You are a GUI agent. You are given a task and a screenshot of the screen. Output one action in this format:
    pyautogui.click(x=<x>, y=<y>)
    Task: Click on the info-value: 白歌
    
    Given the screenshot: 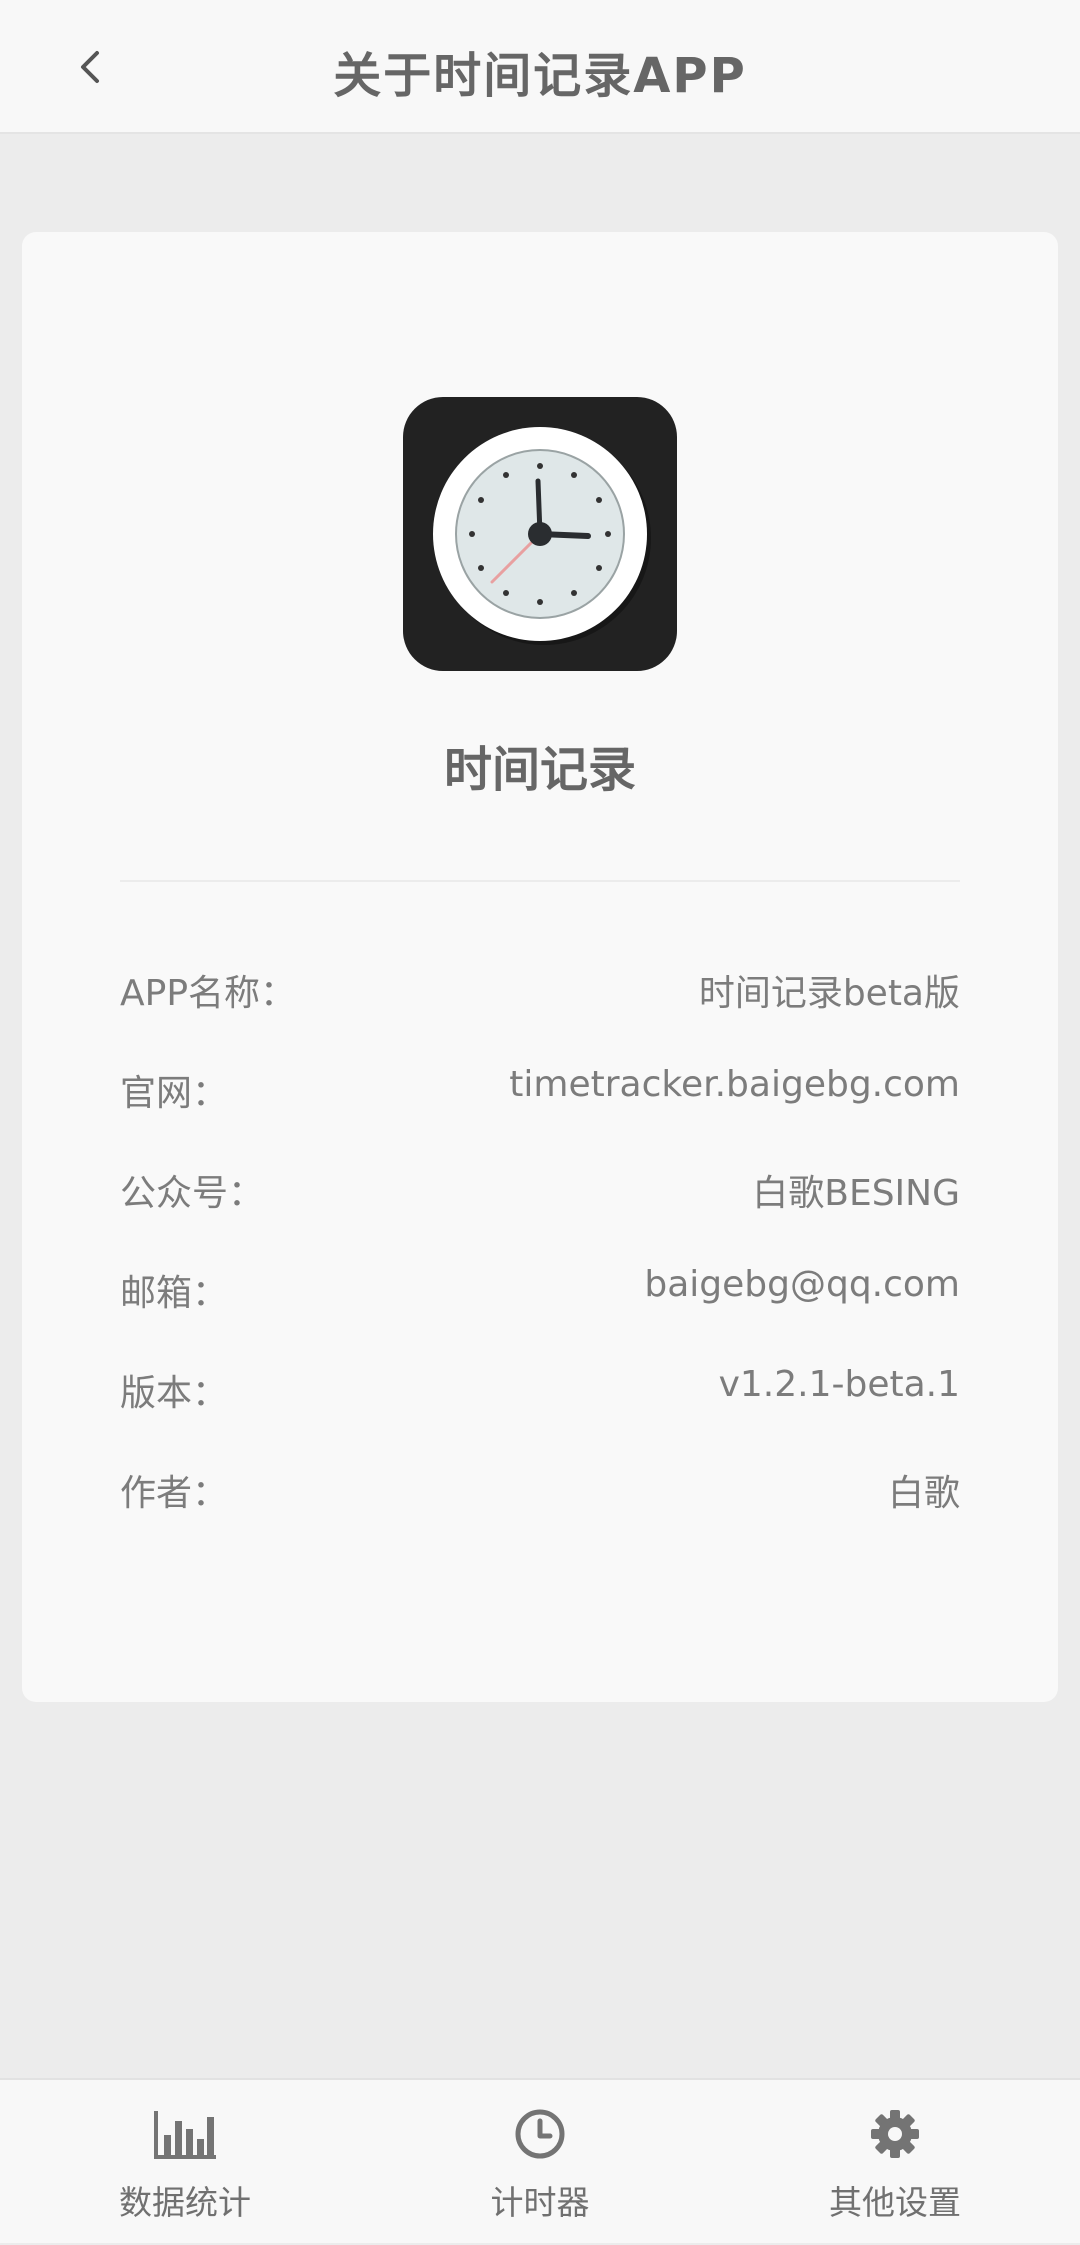 What is the action you would take?
    pyautogui.click(x=923, y=1493)
    